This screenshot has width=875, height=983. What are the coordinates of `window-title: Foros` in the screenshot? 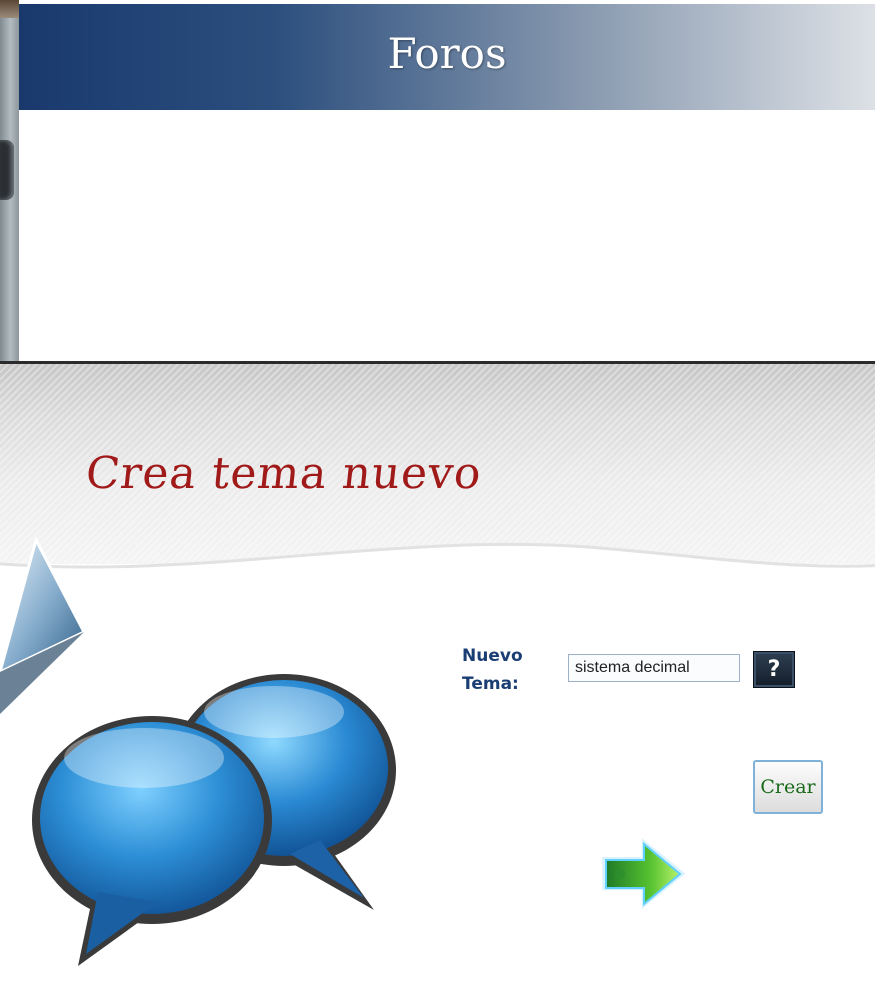 It's located at (447, 53).